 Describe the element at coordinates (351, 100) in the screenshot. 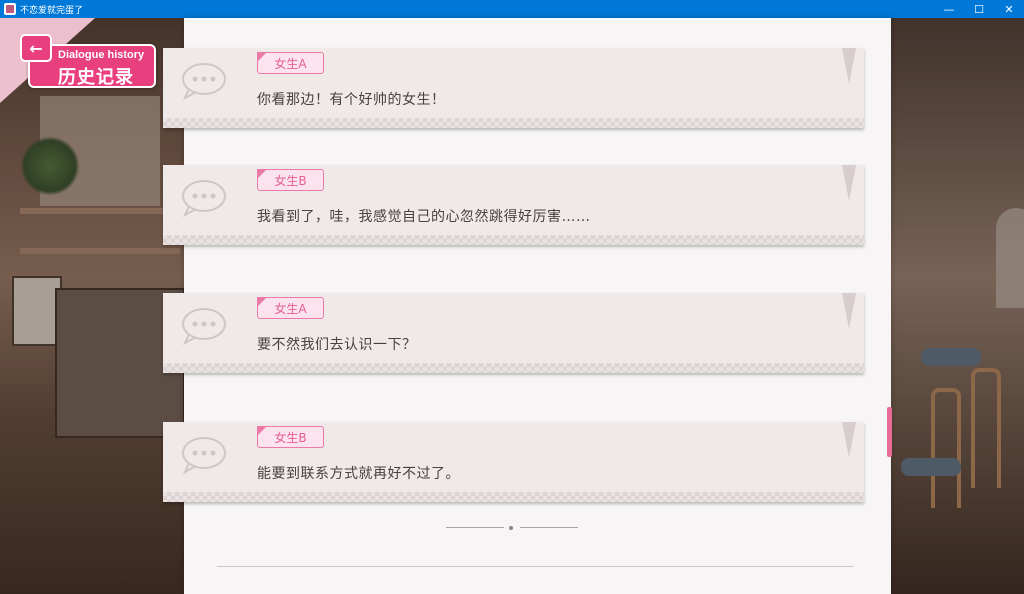

I see `dialogue-text: 你看那边！有个好帅的女生！` at that location.